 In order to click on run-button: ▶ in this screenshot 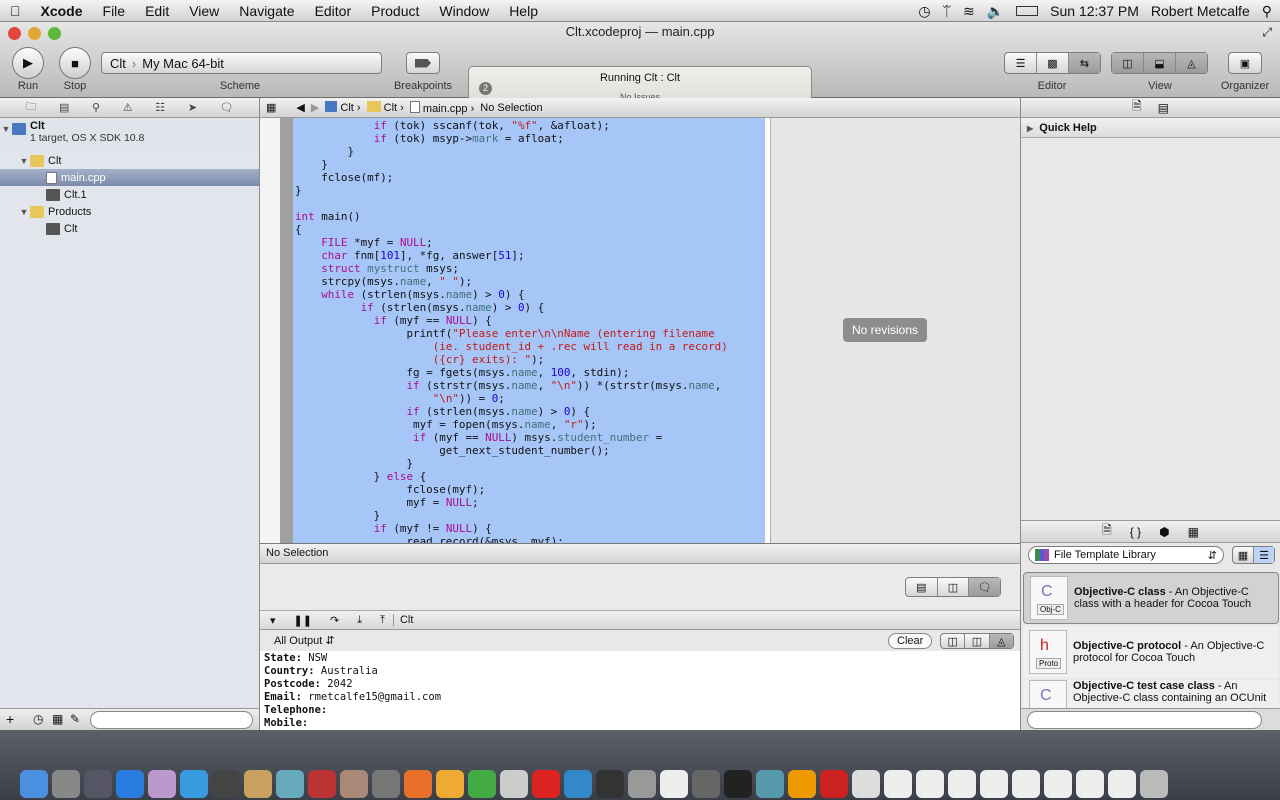, I will do `click(28, 63)`.